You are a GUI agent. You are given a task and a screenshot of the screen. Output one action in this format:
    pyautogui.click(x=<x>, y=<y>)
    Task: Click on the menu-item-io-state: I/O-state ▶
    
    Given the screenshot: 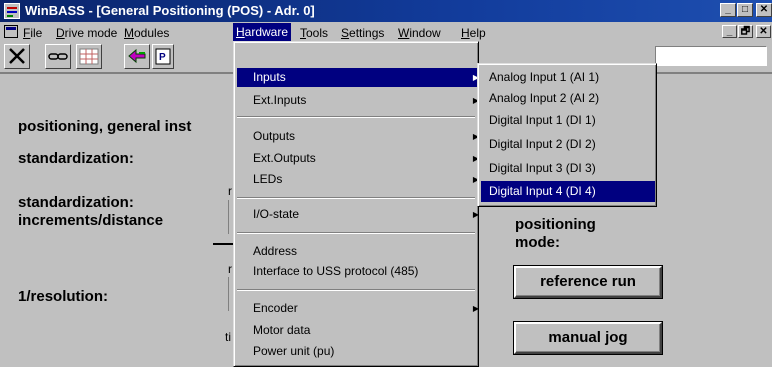 What is the action you would take?
    pyautogui.click(x=361, y=214)
    